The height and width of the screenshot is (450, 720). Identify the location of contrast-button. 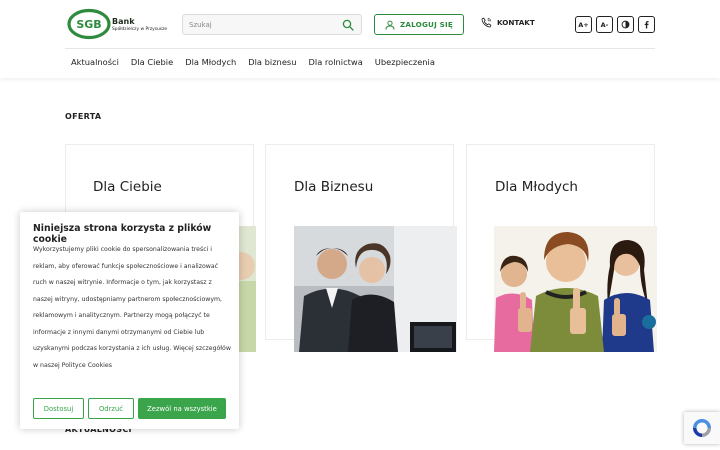
(625, 24).